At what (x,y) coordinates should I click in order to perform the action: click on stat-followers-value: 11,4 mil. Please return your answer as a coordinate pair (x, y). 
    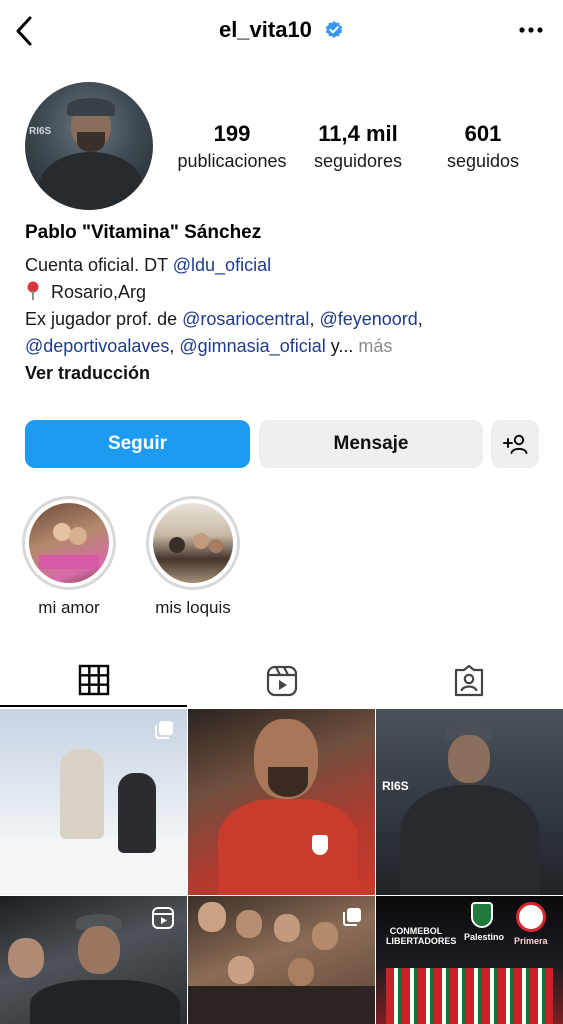
    Looking at the image, I should click on (358, 133).